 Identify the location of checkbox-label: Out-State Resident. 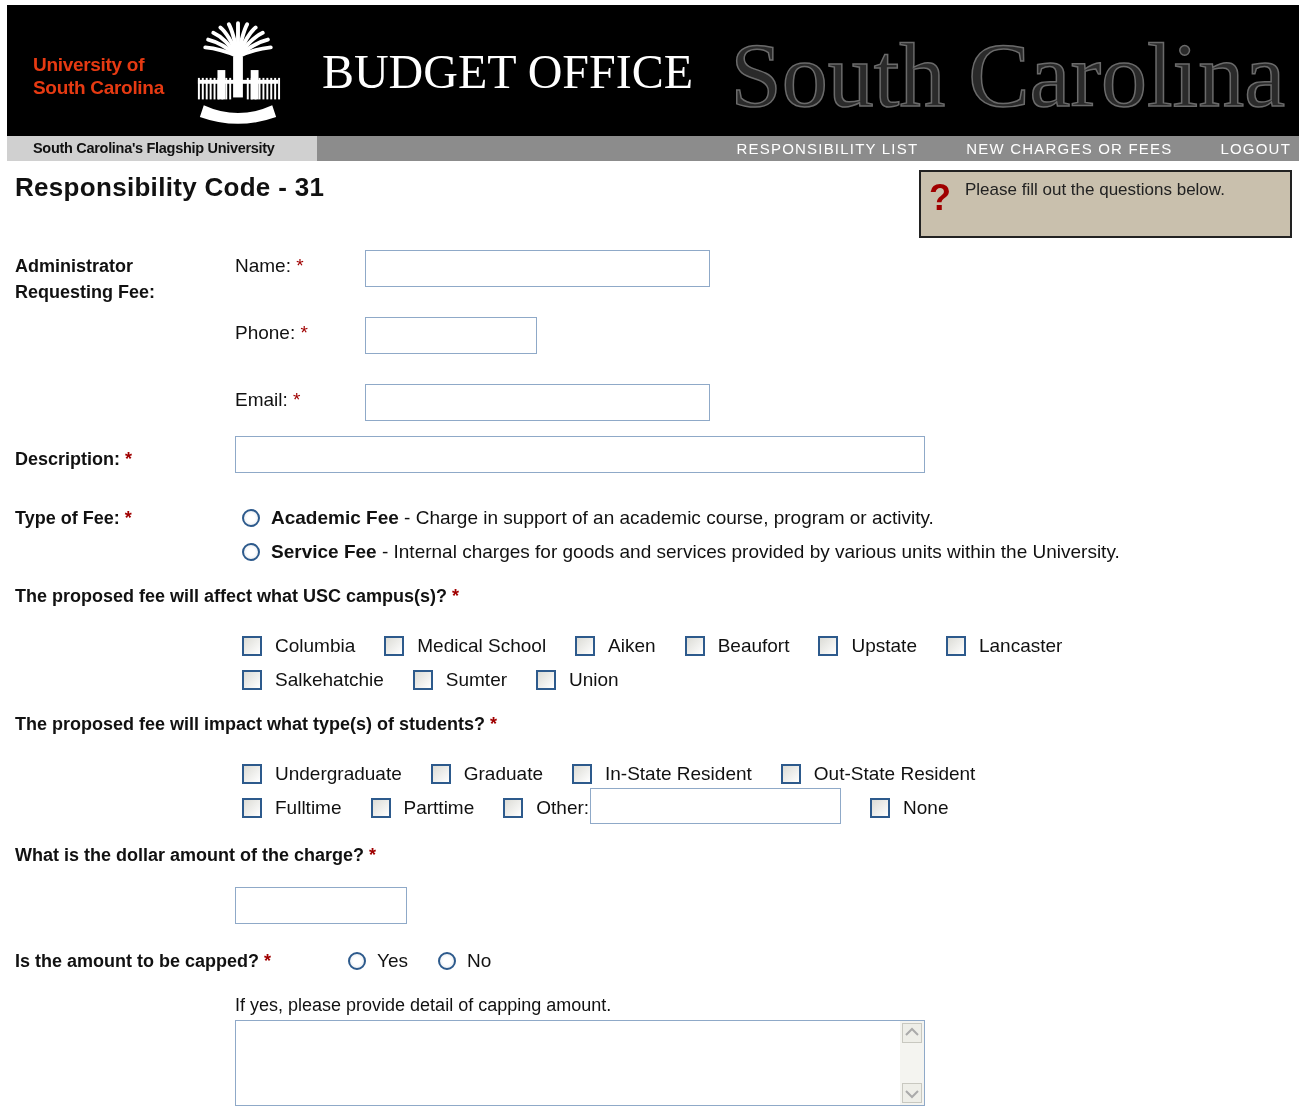
(894, 774).